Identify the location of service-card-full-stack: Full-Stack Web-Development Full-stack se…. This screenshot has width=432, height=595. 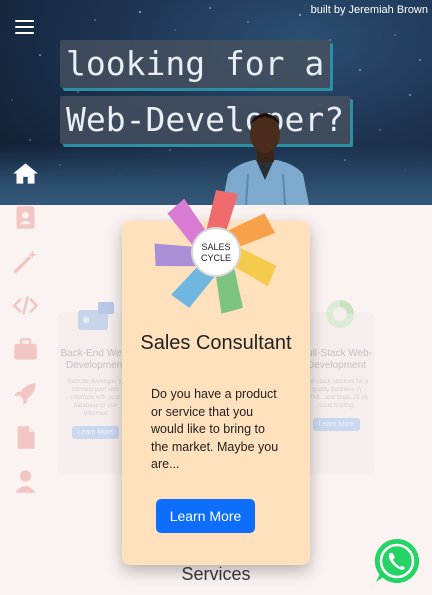
(336, 387).